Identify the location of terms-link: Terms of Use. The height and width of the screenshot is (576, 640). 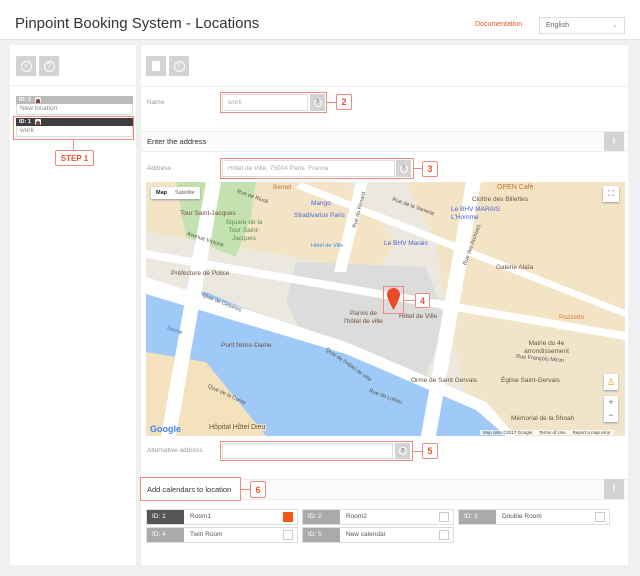
(552, 432).